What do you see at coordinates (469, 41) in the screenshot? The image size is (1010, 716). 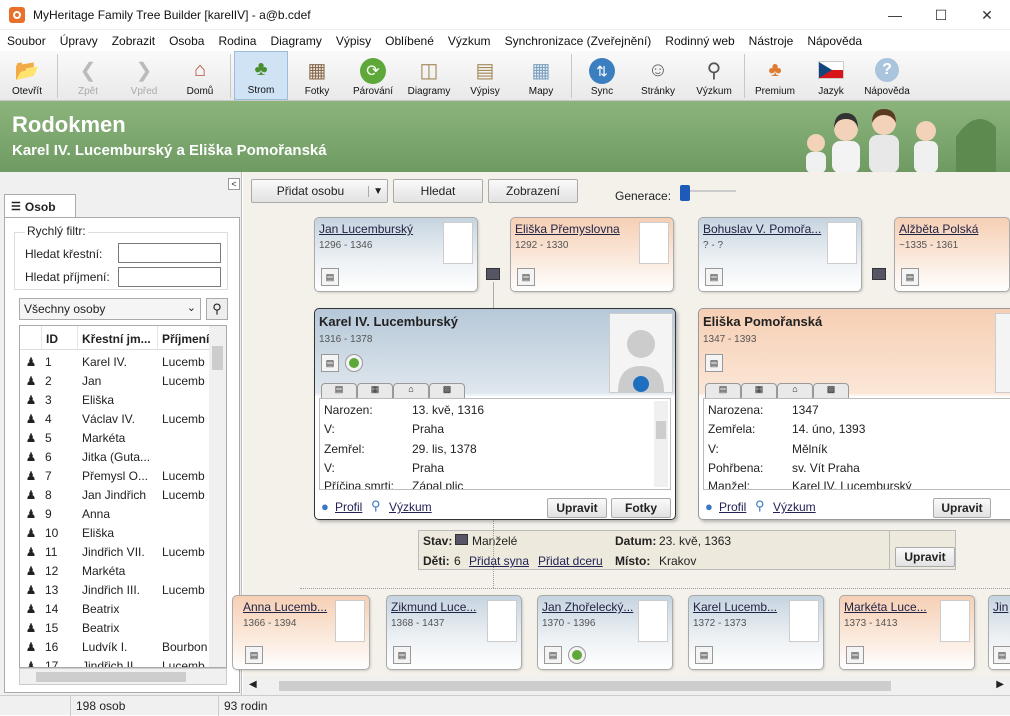 I see `menu-vyzkum: Výzkum` at bounding box center [469, 41].